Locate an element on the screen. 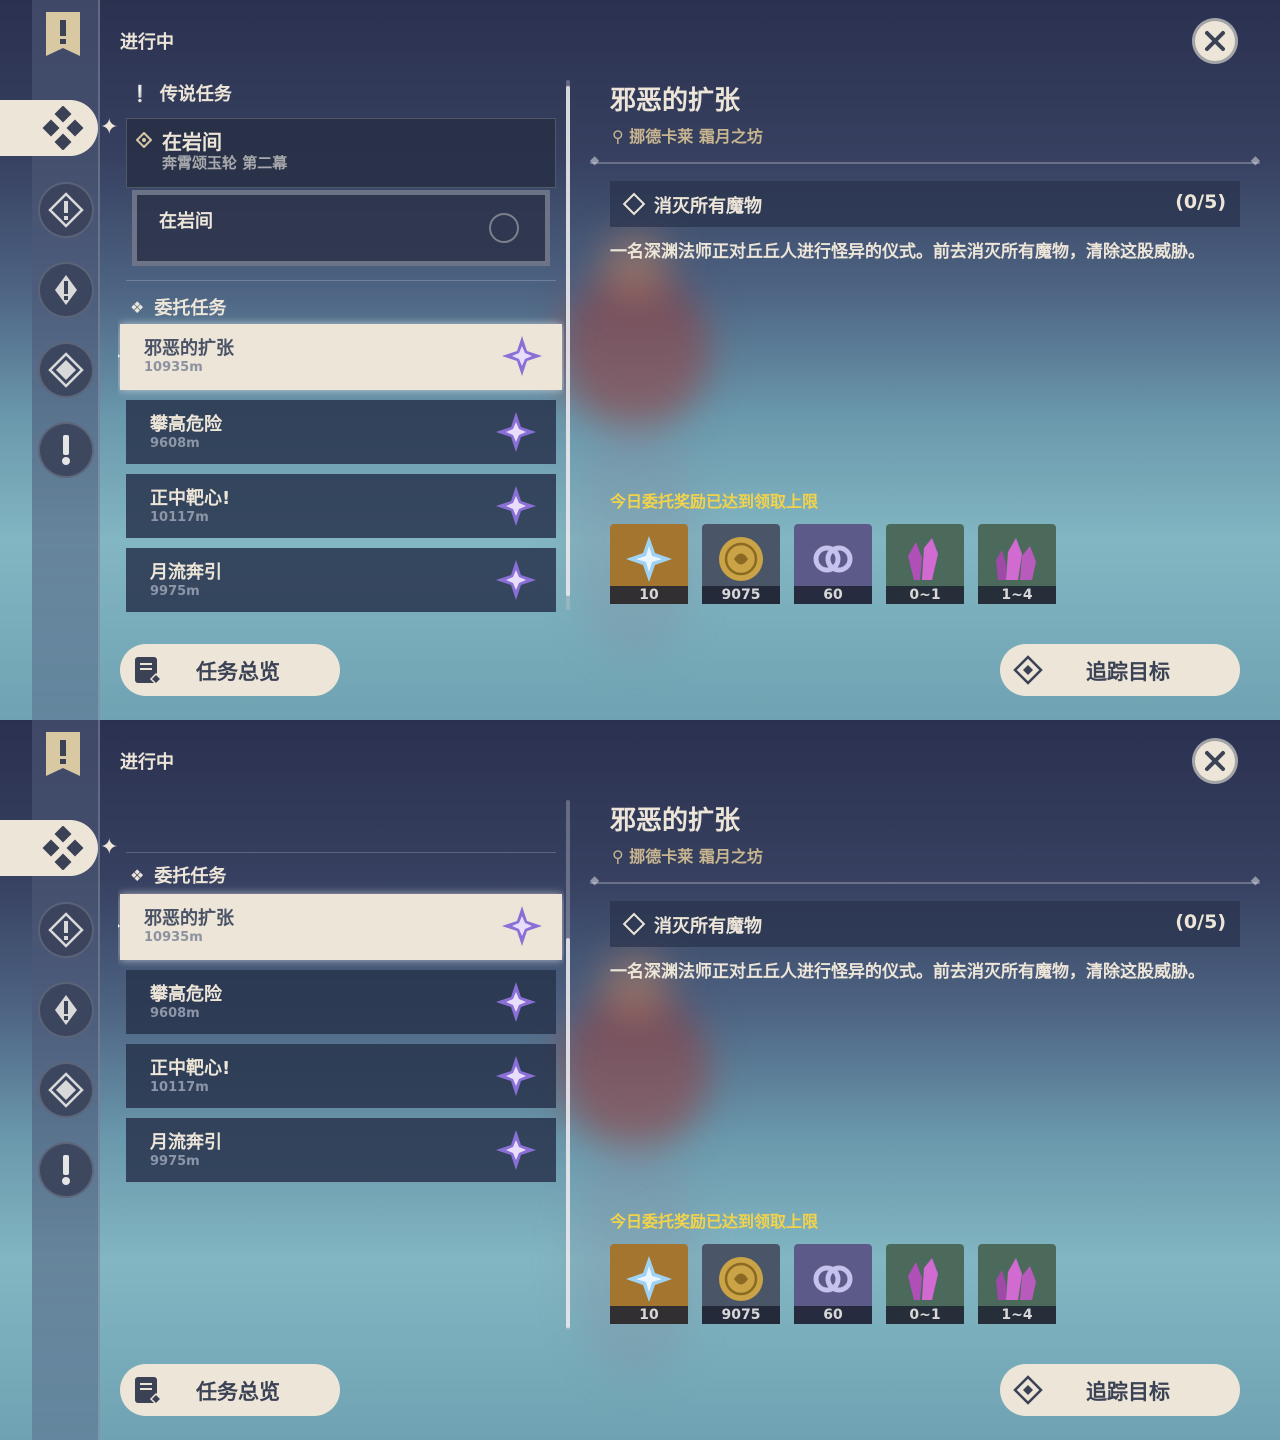  reward-count: 1~4 is located at coordinates (1017, 1315).